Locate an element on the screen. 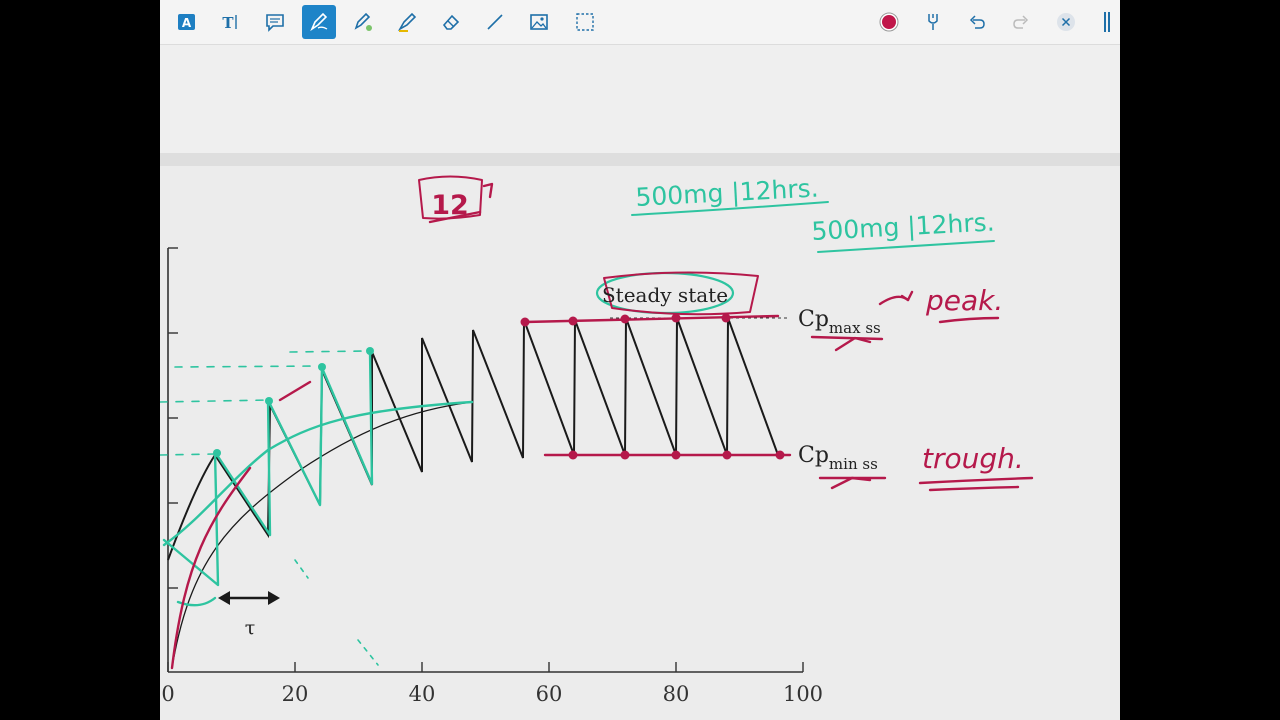  x-tick-label: 60 is located at coordinates (549, 694).